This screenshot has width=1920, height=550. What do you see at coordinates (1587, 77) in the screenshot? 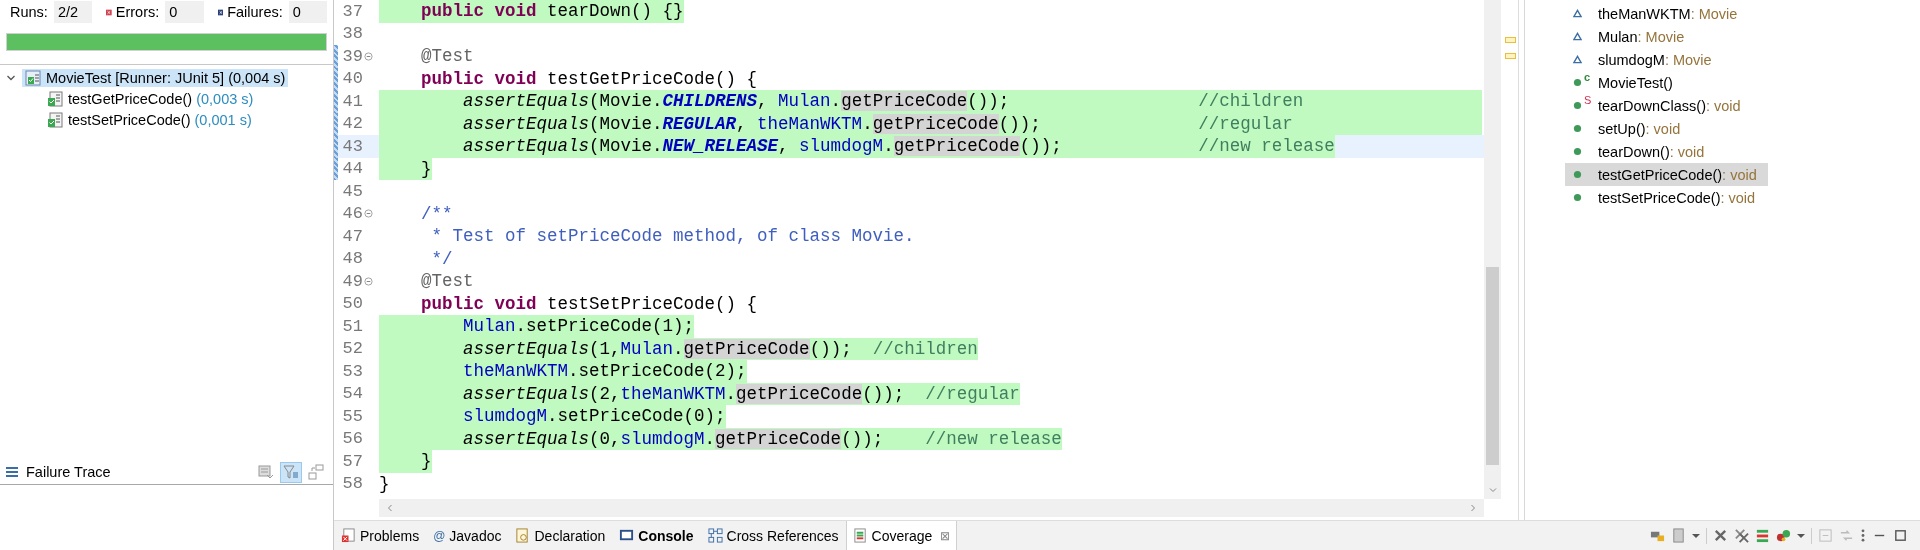
I see `modifier-label: c` at bounding box center [1587, 77].